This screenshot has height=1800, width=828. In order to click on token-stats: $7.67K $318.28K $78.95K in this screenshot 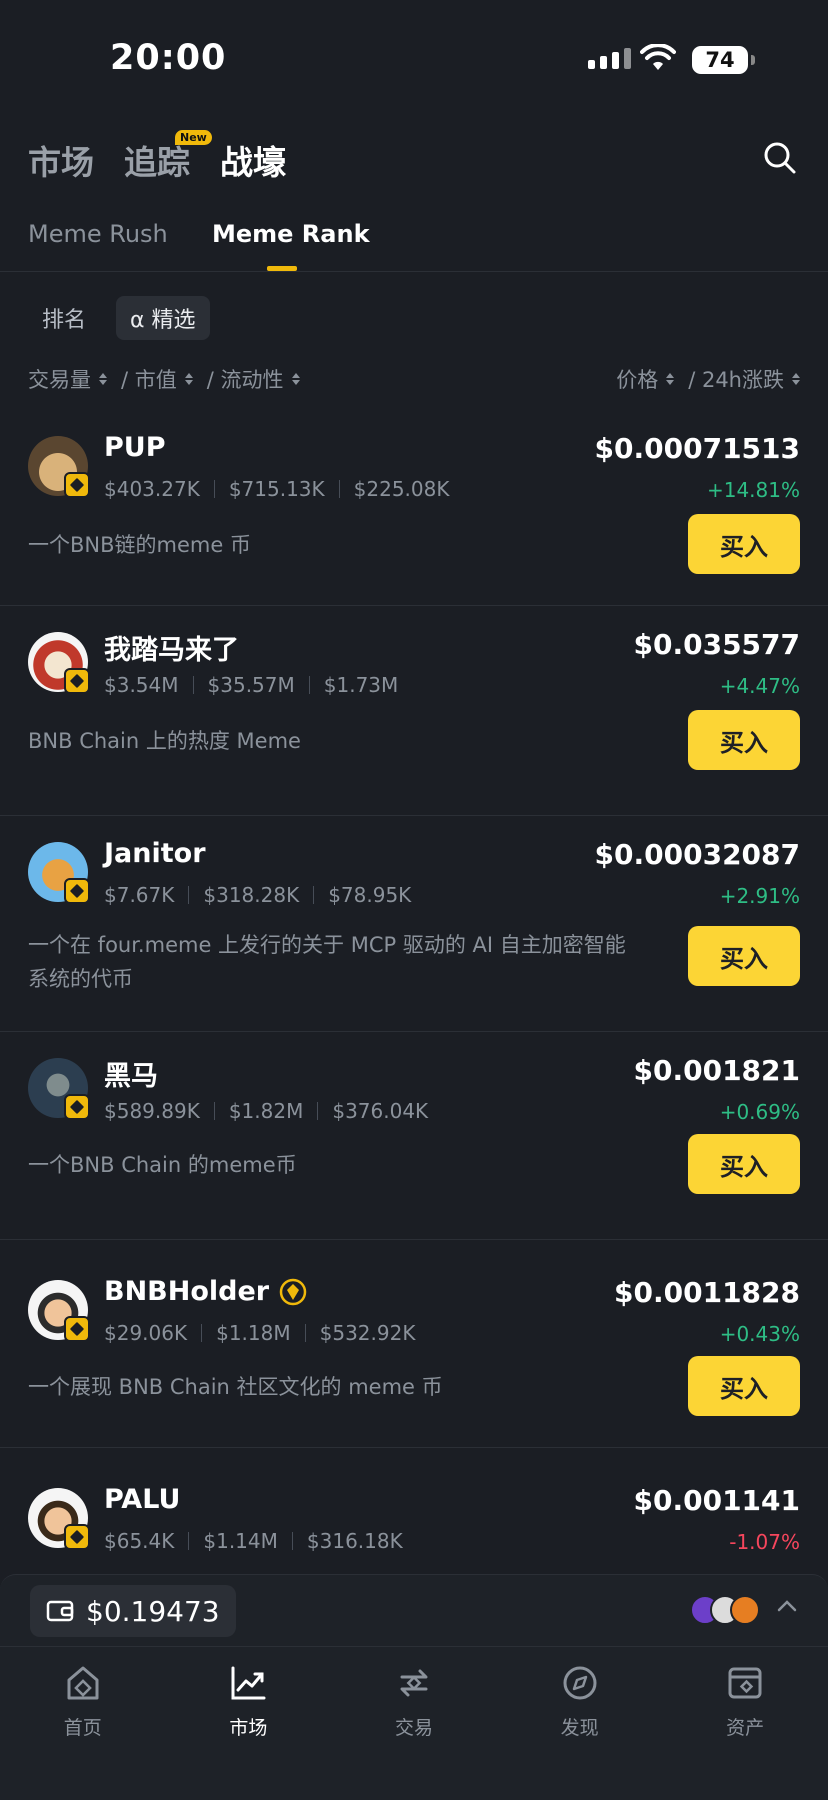, I will do `click(258, 895)`.